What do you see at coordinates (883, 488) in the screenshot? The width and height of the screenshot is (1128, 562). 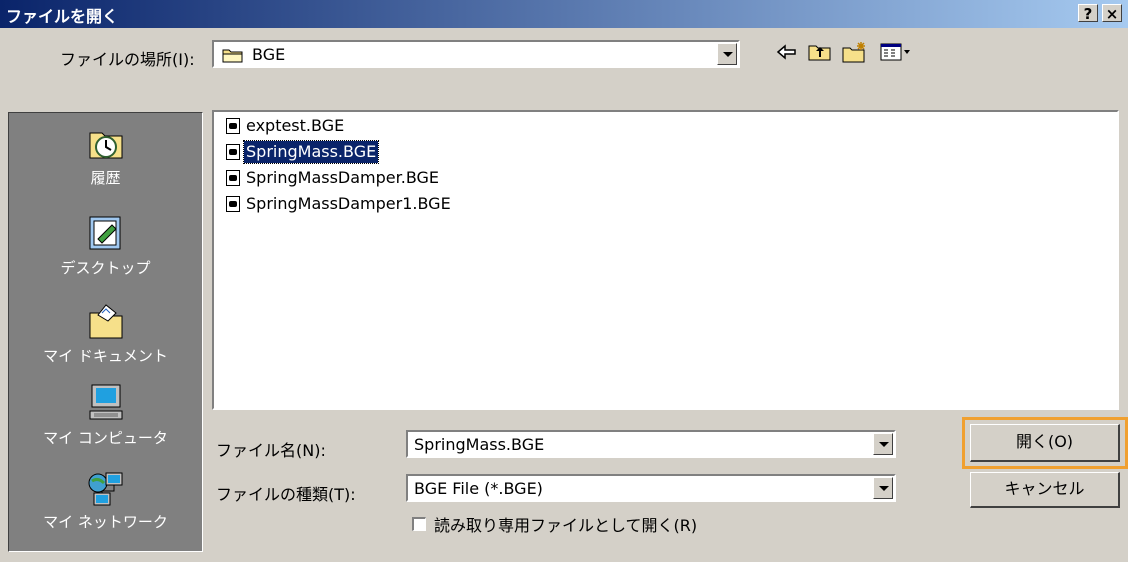 I see `filetype-dropdown-button` at bounding box center [883, 488].